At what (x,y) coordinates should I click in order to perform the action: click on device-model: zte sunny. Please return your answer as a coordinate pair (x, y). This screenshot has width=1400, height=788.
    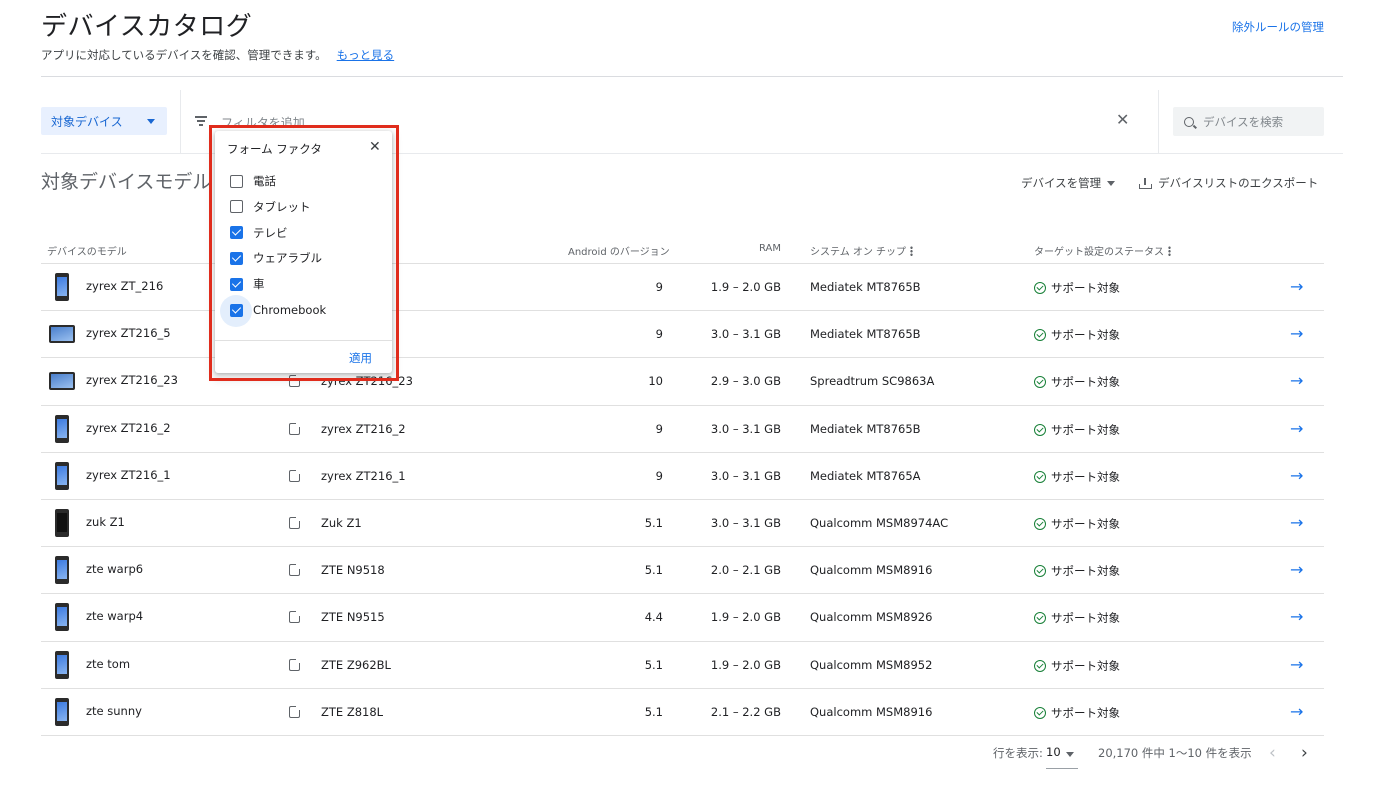
    Looking at the image, I should click on (114, 710).